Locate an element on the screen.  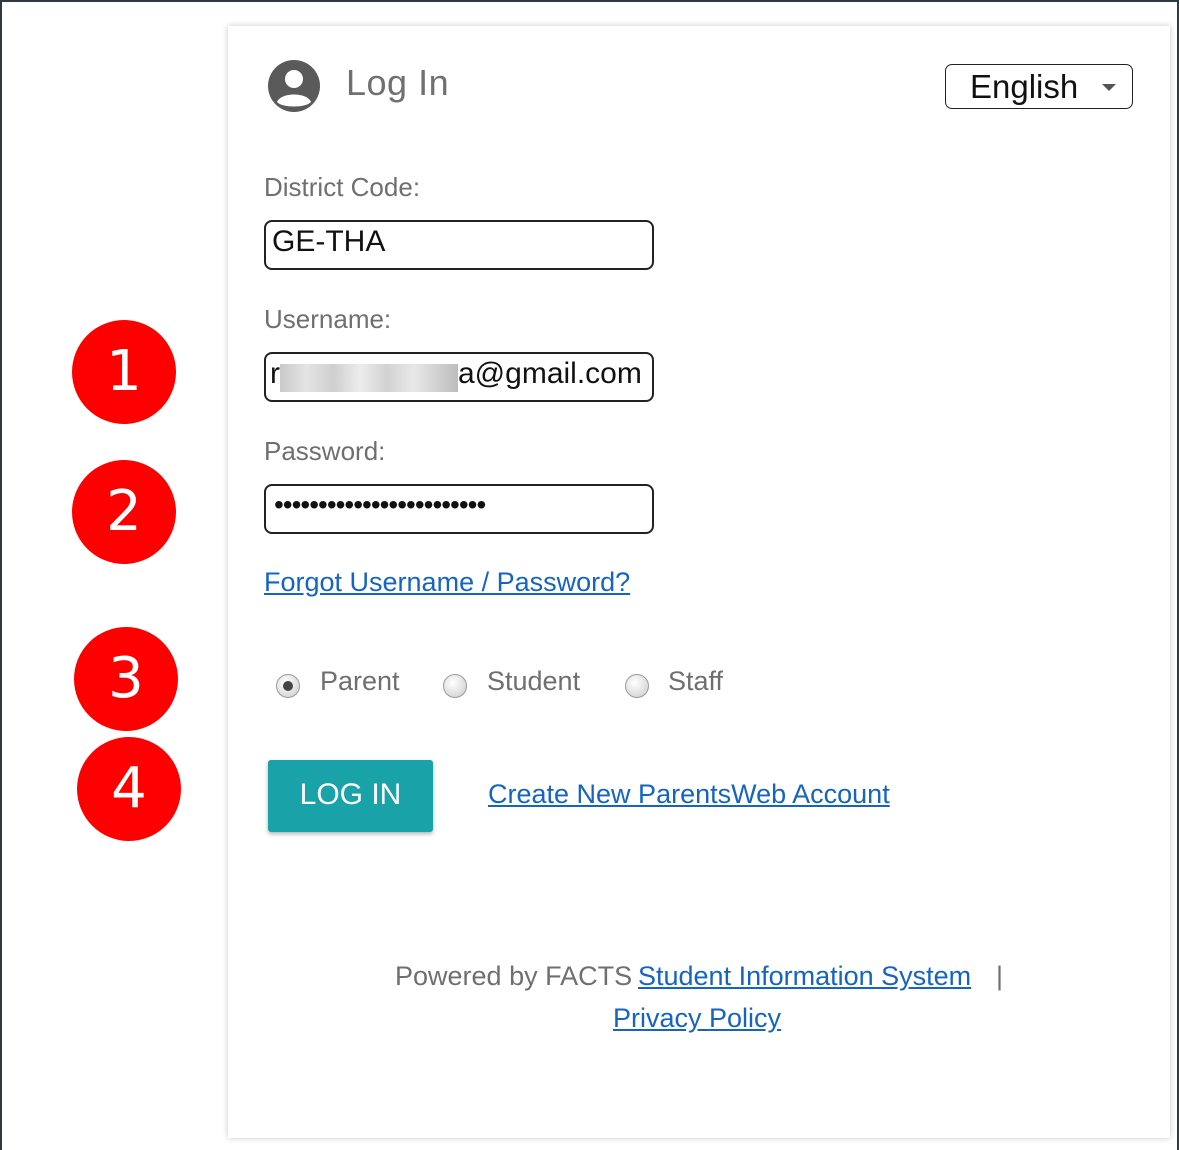
username-value-suffix: a@gmail.com is located at coordinates (550, 373).